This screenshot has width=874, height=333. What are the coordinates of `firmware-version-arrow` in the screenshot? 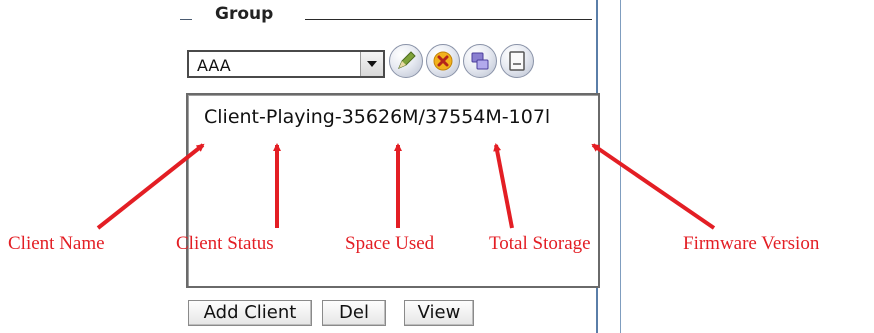 It's located at (653, 186).